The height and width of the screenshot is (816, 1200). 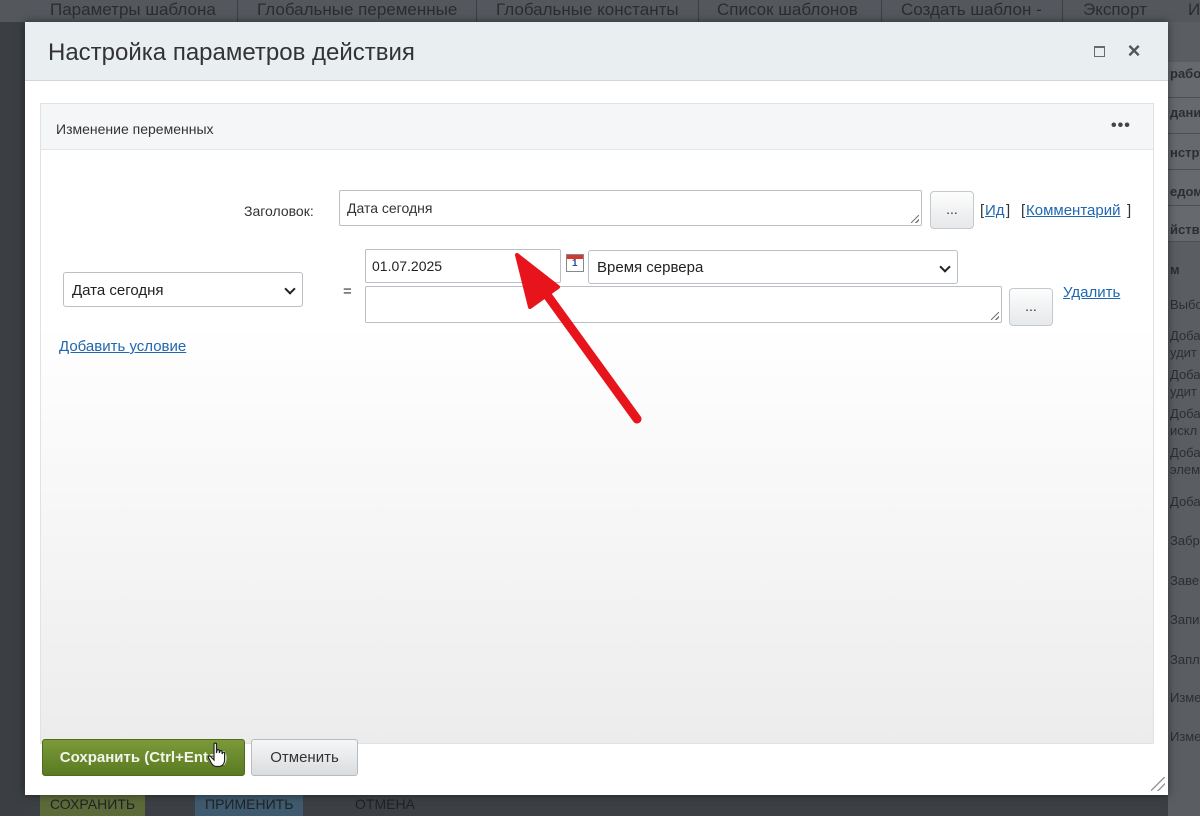 I want to click on hand-cursor-icon, so click(x=216, y=755).